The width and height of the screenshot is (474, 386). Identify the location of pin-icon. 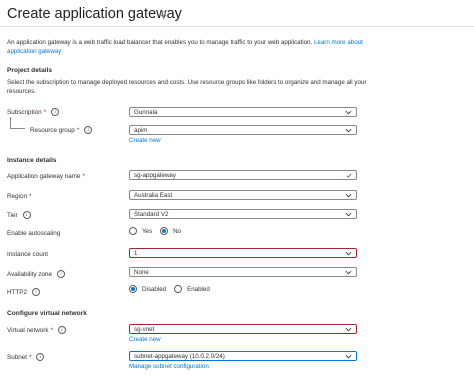
(163, 15).